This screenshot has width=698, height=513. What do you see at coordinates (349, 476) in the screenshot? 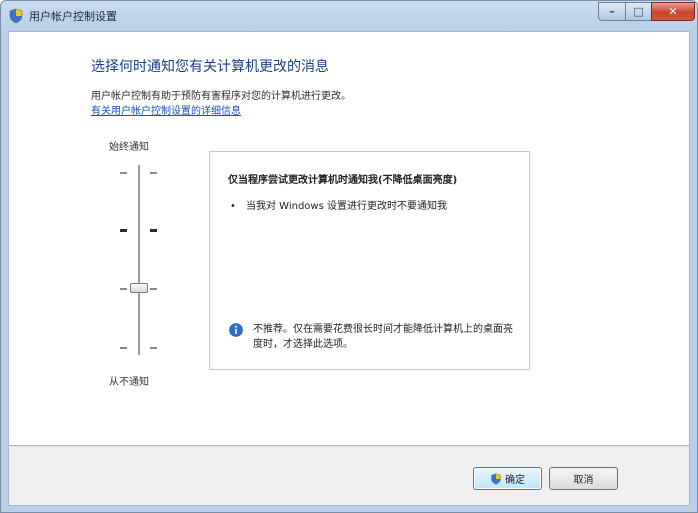
I see `button-bar: 确定 取消` at bounding box center [349, 476].